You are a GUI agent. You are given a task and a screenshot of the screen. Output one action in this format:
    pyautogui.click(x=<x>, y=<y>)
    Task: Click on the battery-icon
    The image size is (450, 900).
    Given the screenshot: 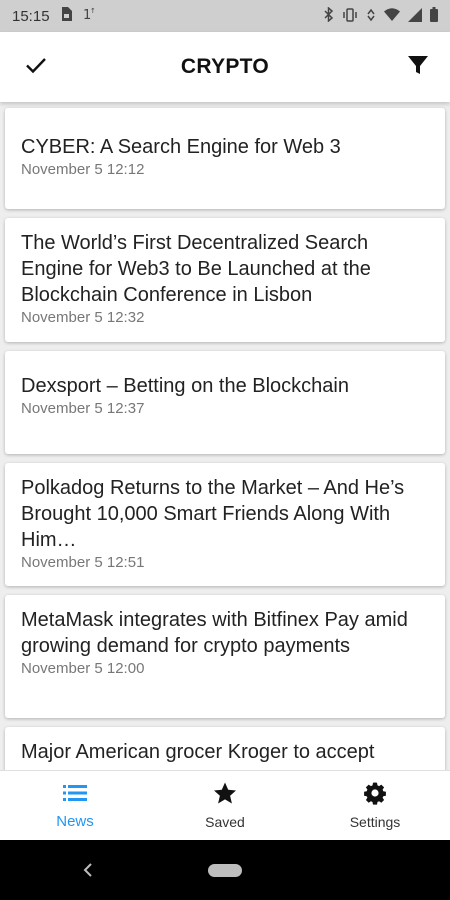 What is the action you would take?
    pyautogui.click(x=434, y=16)
    